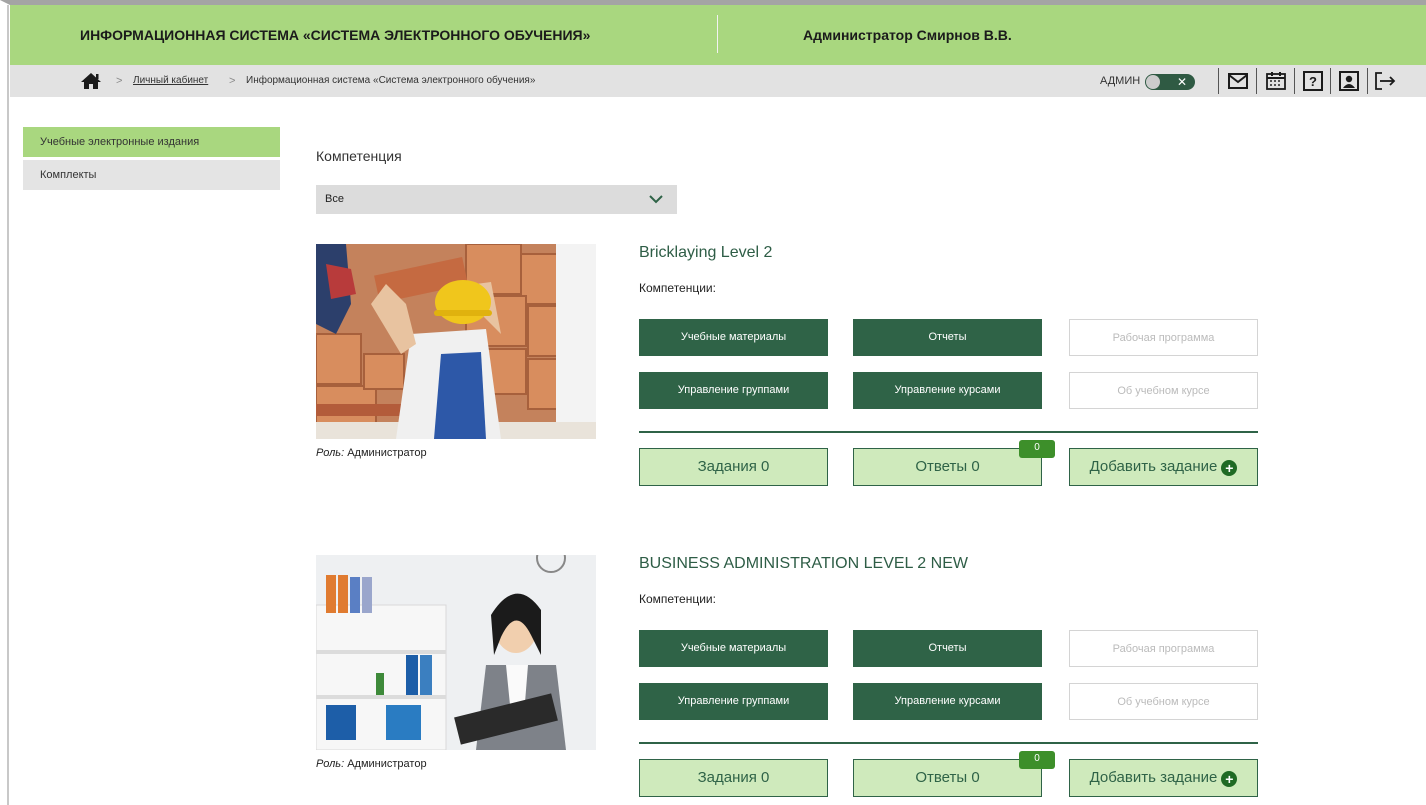  Describe the element at coordinates (359, 156) in the screenshot. I see `competency-filter-label: Компетенция` at that location.